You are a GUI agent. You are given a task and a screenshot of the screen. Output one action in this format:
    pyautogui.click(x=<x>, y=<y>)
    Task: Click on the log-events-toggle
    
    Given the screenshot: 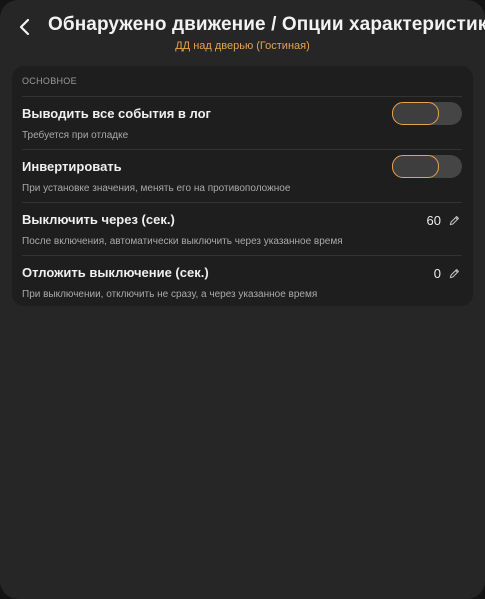 What is the action you would take?
    pyautogui.click(x=427, y=113)
    